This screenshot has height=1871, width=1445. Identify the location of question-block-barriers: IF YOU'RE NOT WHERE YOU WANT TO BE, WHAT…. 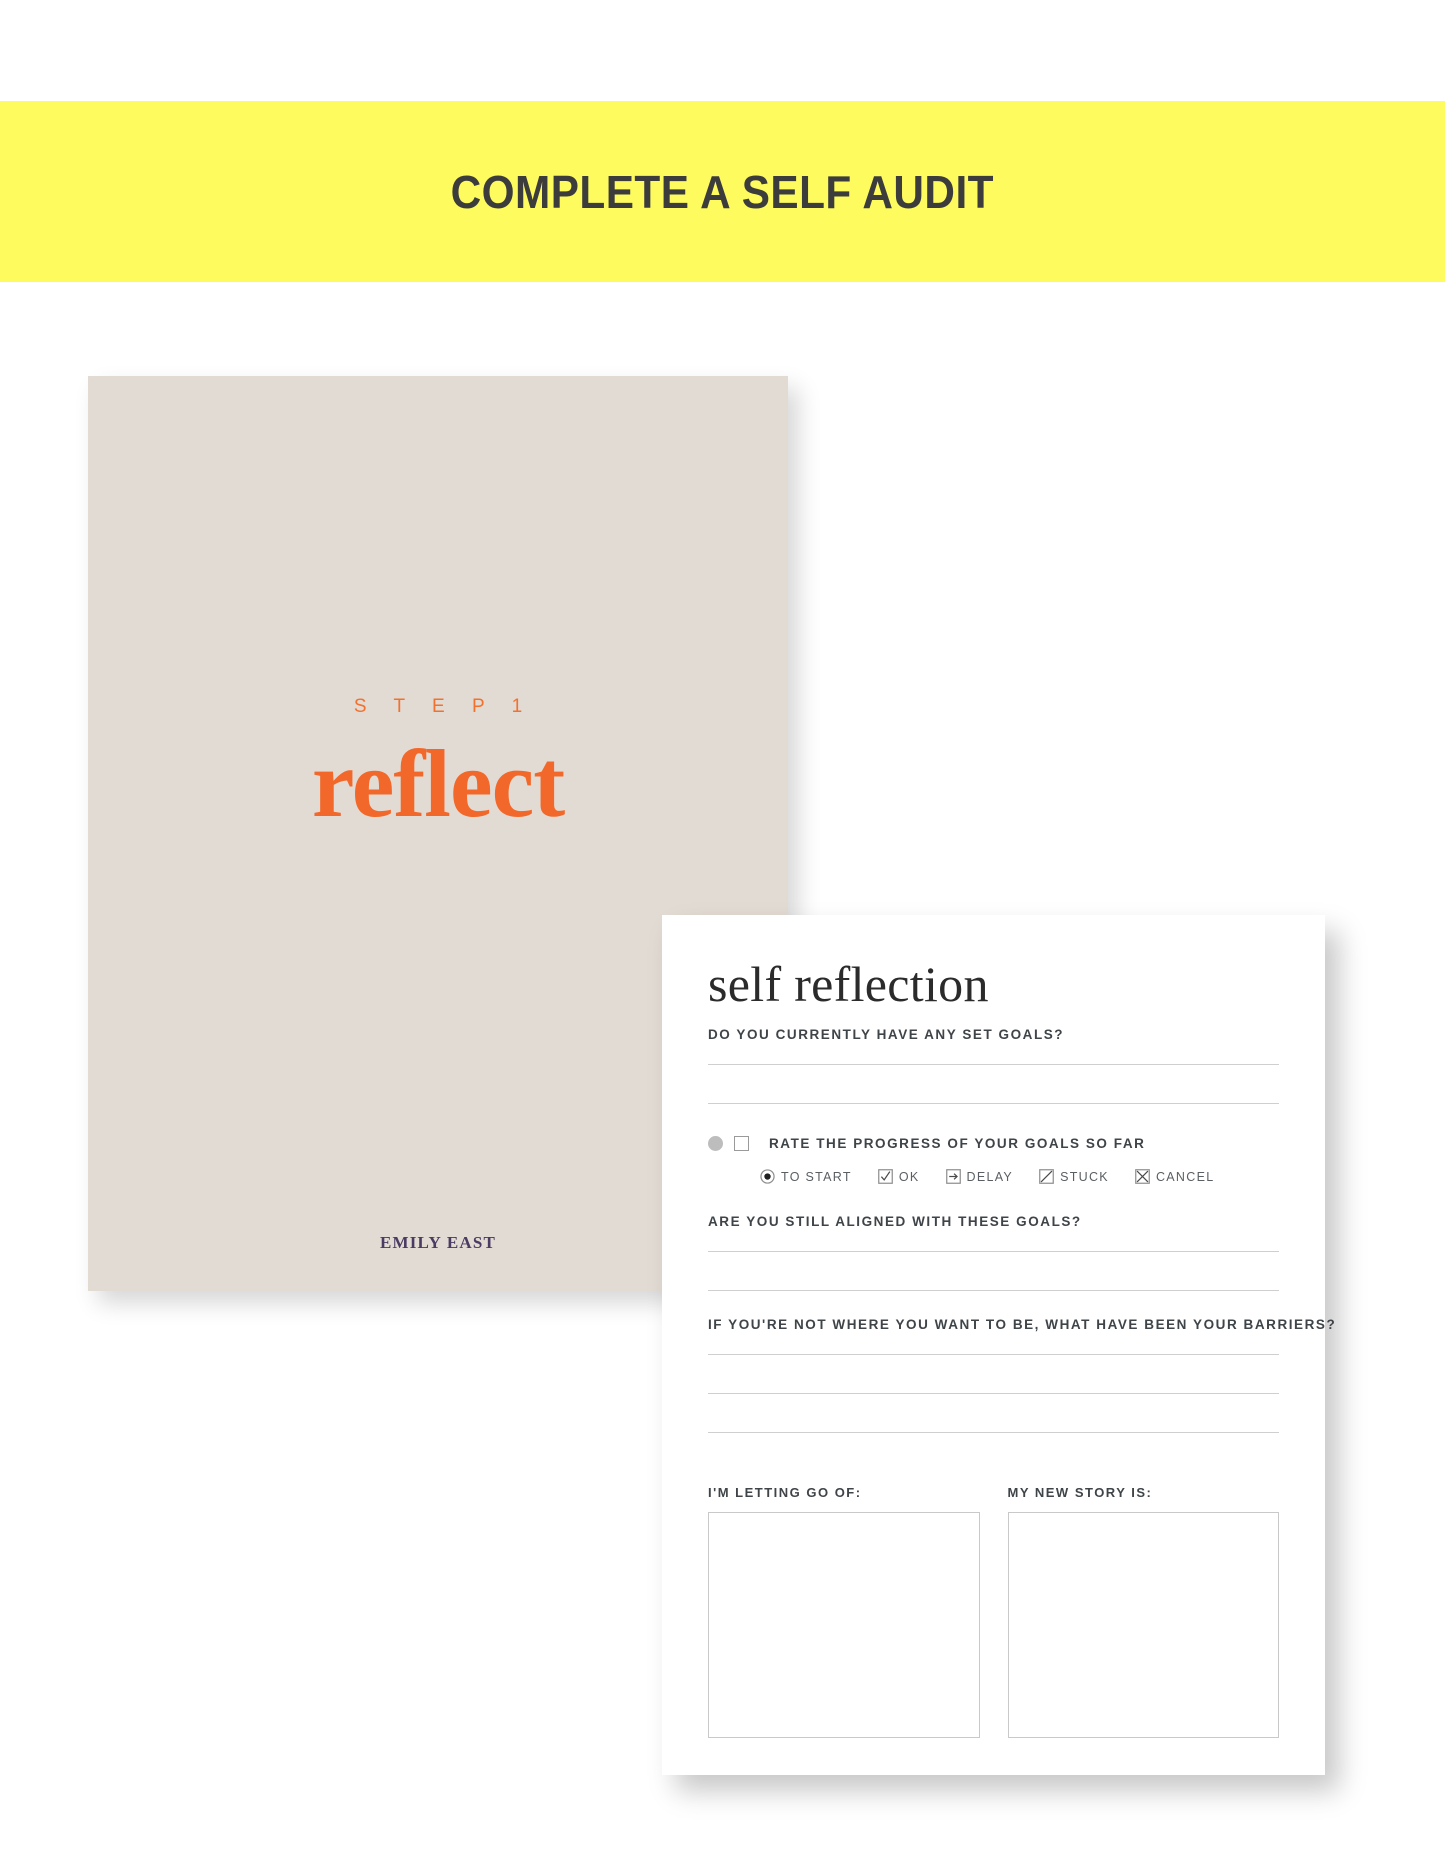
(1022, 1375).